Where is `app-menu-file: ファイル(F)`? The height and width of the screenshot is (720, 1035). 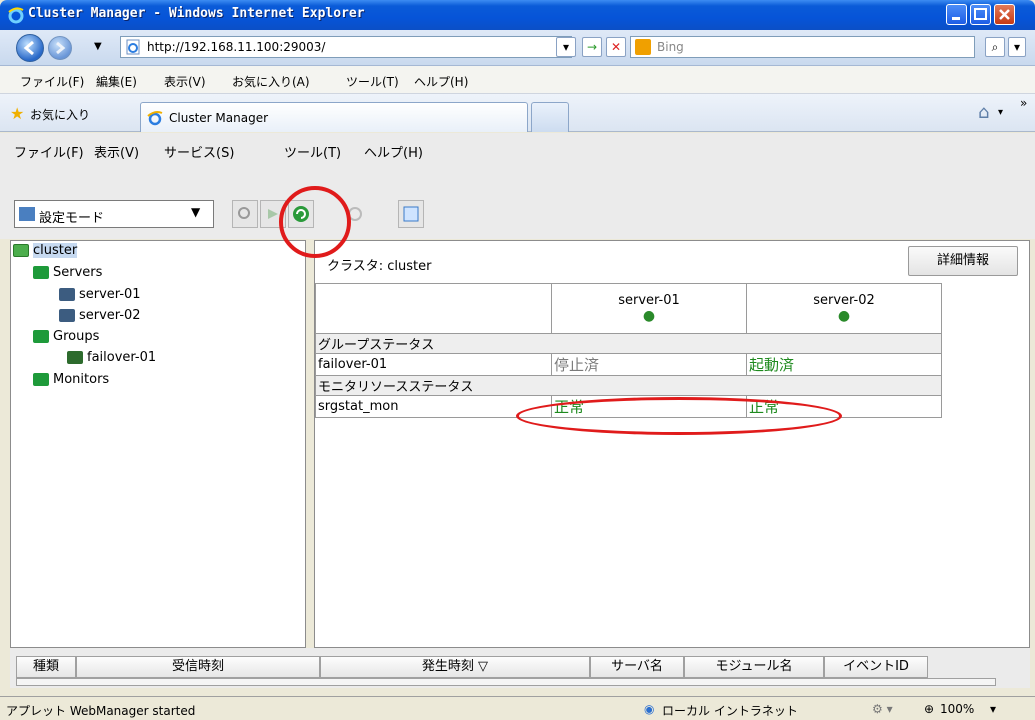
app-menu-file: ファイル(F) is located at coordinates (49, 151).